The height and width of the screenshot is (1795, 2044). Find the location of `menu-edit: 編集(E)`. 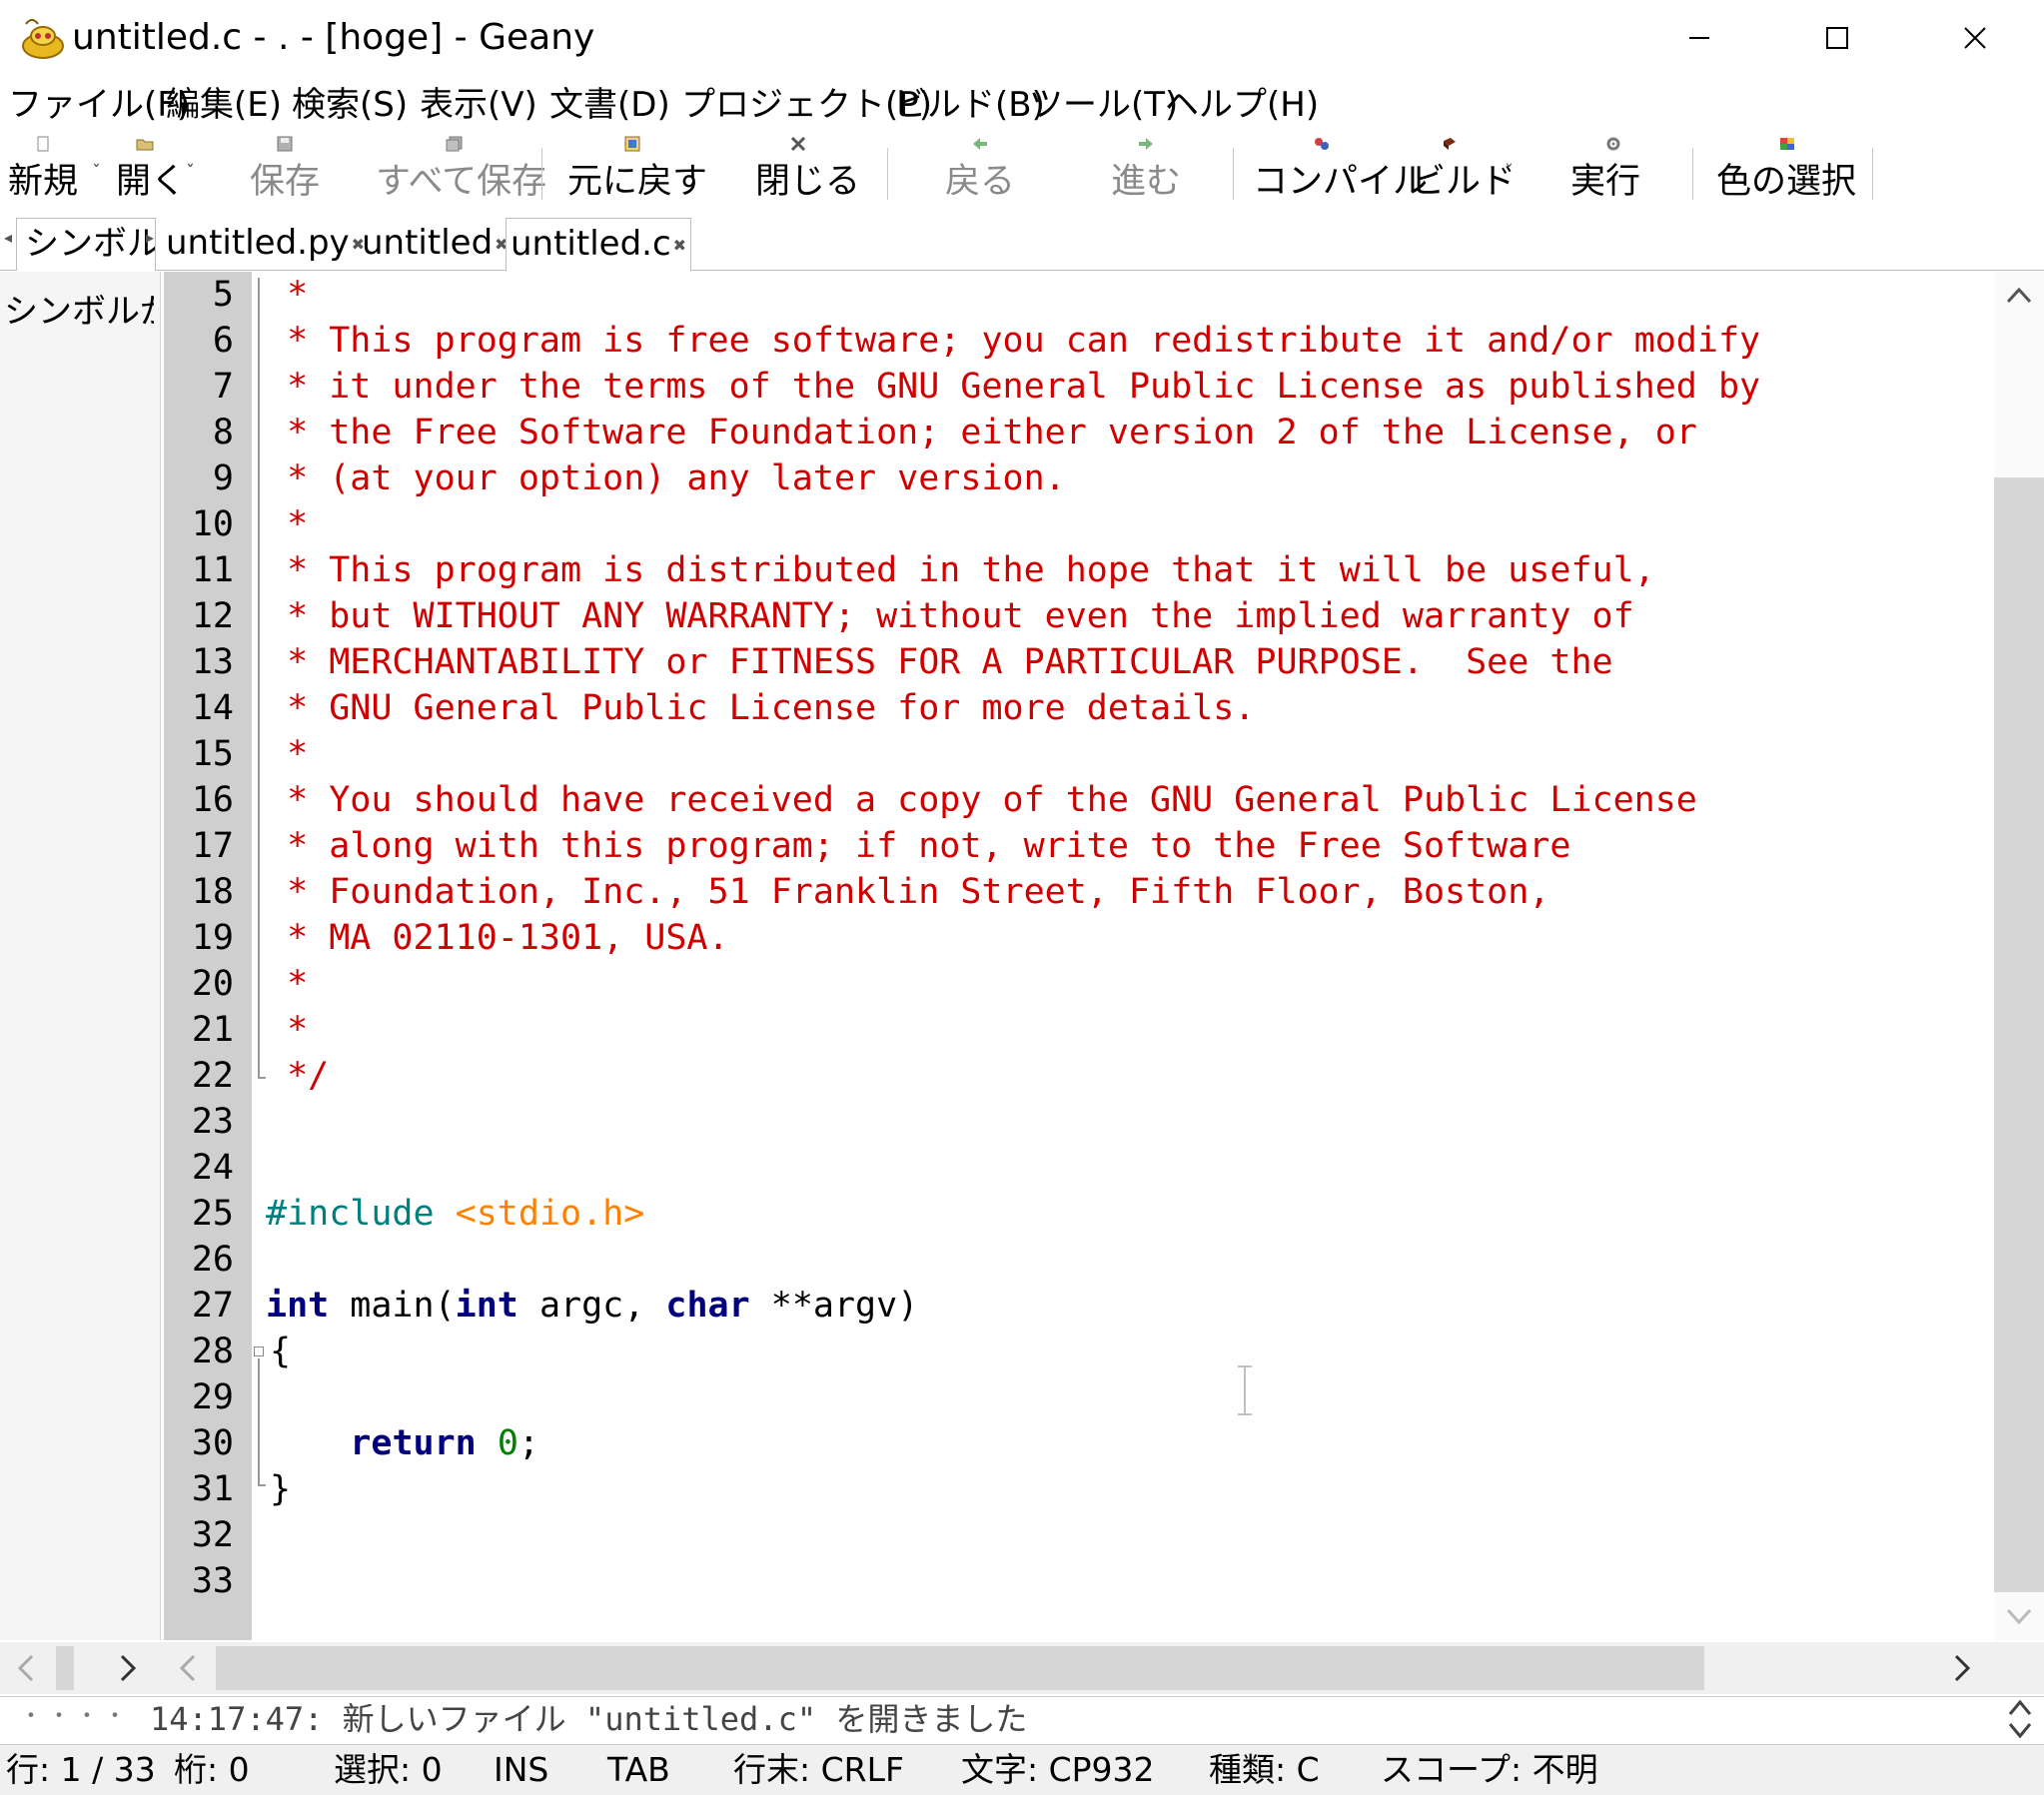

menu-edit: 編集(E) is located at coordinates (224, 105).